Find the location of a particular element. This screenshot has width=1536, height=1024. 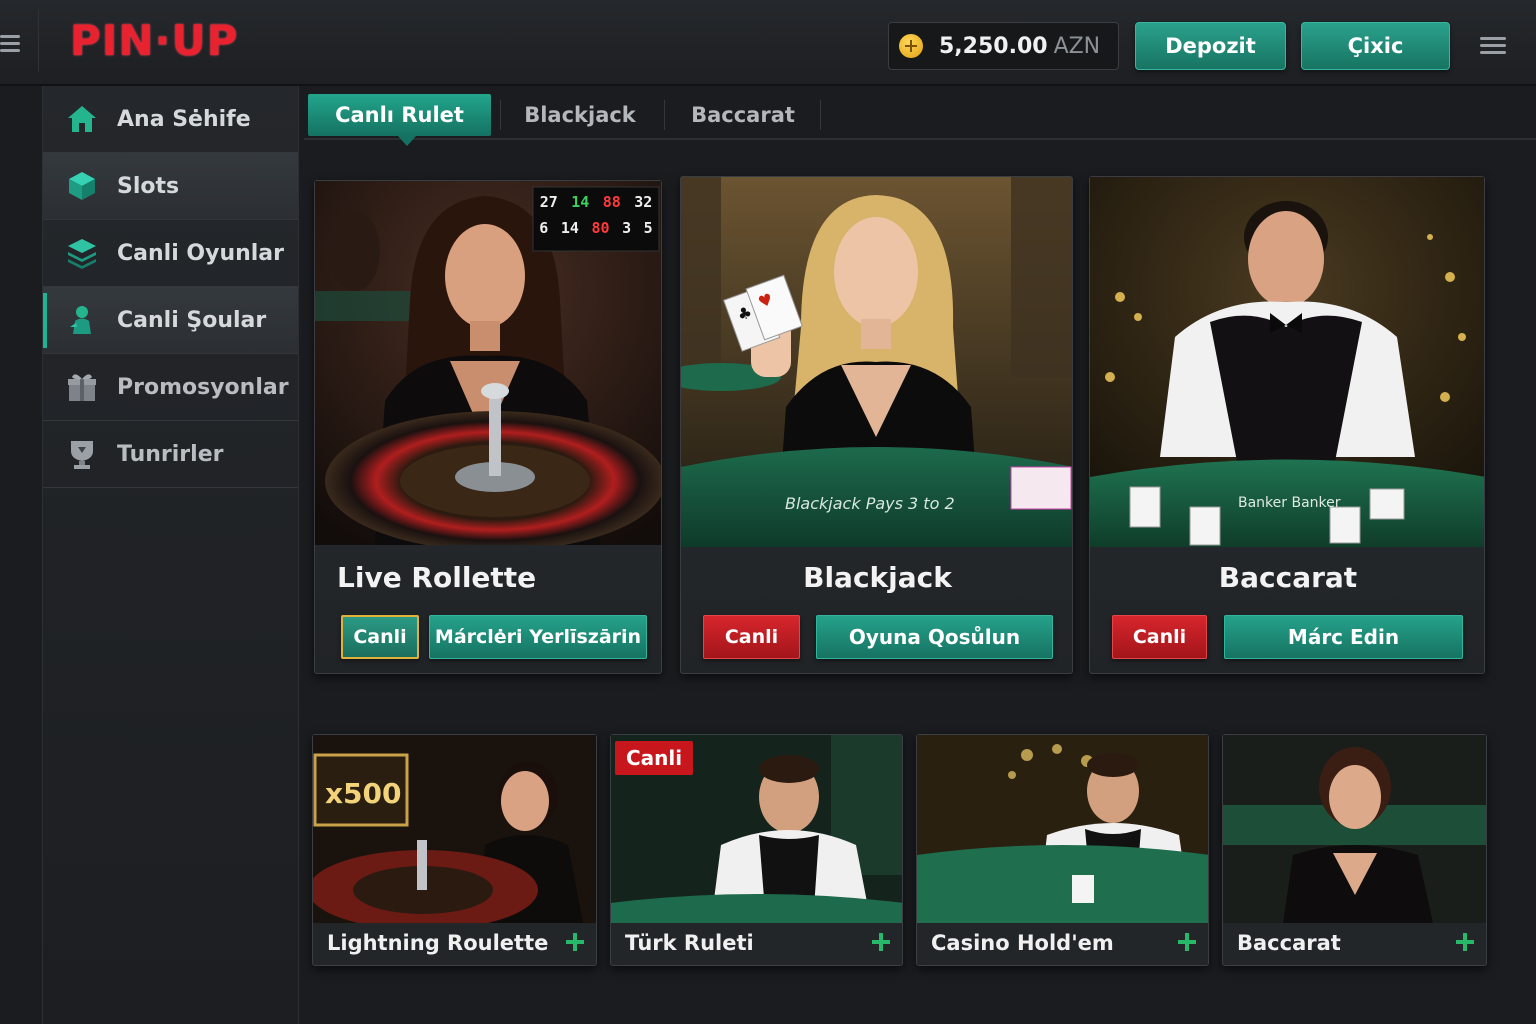

sidebar-item-label: Tunrirler is located at coordinates (170, 454).